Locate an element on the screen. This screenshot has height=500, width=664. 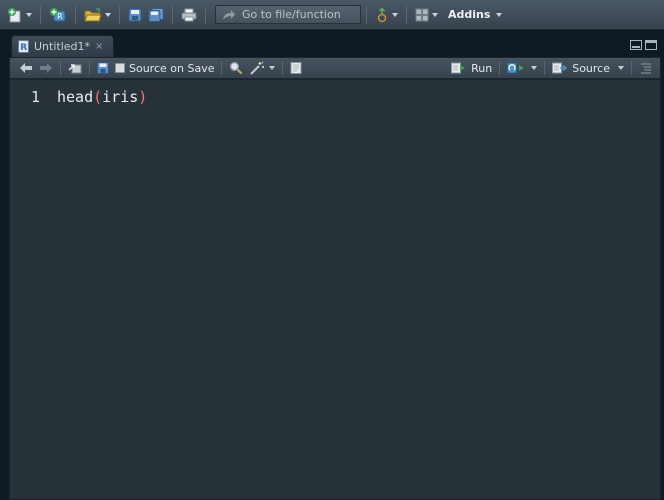
code-function-name: head is located at coordinates (75, 97).